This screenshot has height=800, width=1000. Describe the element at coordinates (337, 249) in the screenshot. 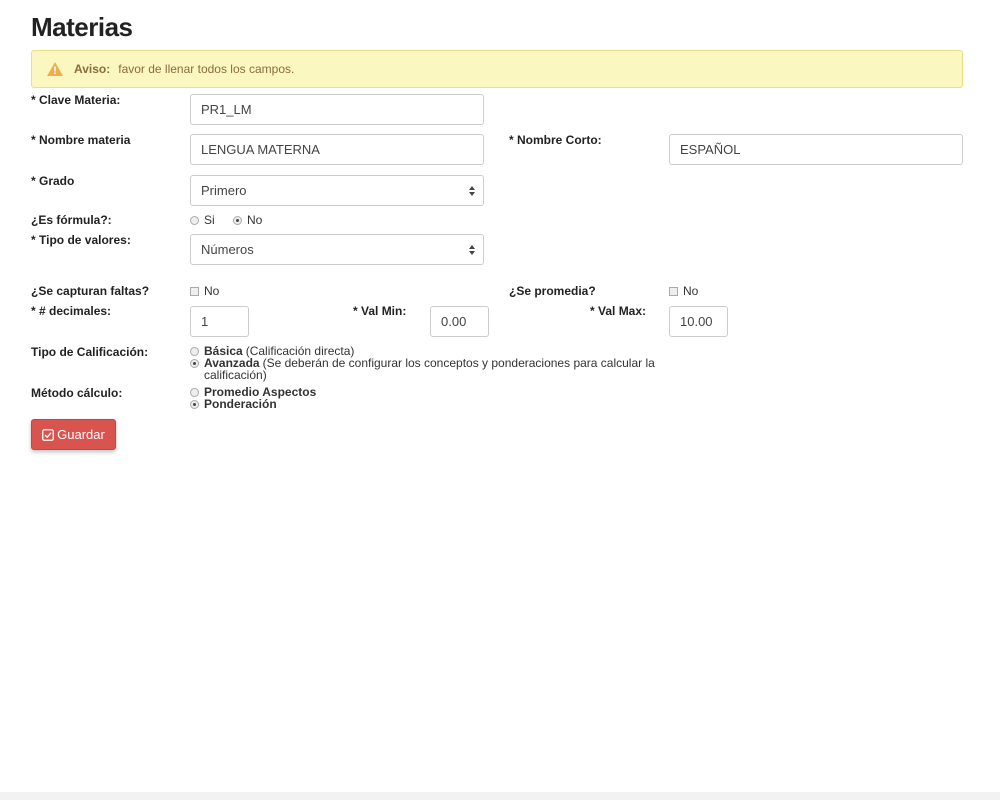

I see `tipo-valores-select: Números` at that location.